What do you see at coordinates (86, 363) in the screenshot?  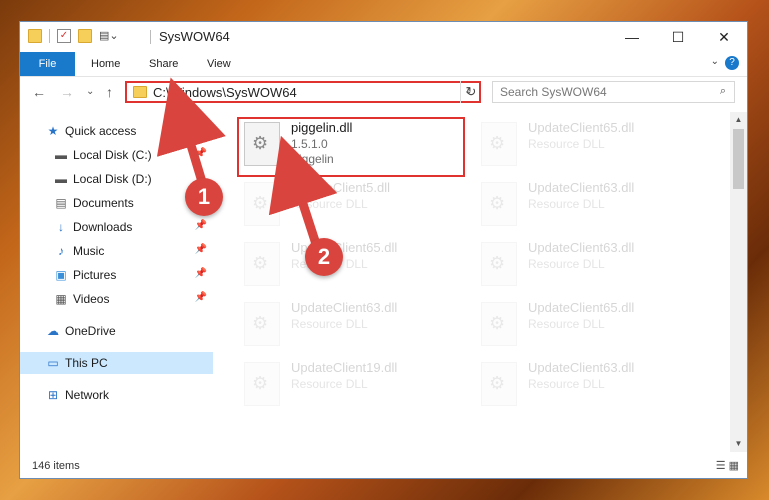 I see `sidebar-item-label: This PC` at bounding box center [86, 363].